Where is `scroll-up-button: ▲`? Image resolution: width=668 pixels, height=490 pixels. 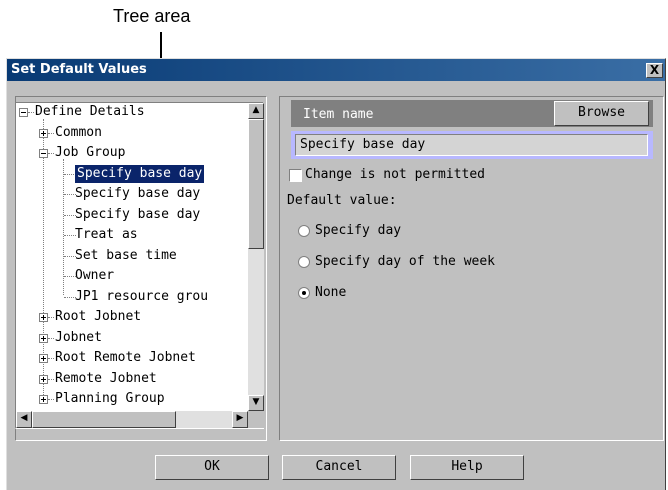
scroll-up-button: ▲ is located at coordinates (256, 111).